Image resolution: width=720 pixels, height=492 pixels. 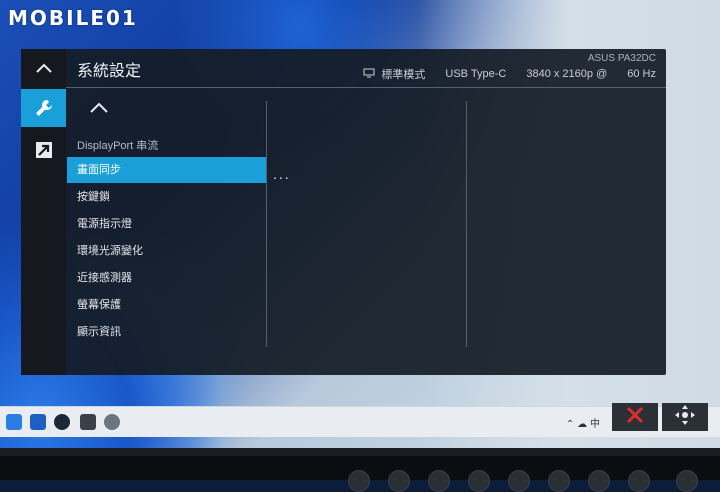 I want to click on menu-item-screen-sync: 畫面同步, so click(x=166, y=170).